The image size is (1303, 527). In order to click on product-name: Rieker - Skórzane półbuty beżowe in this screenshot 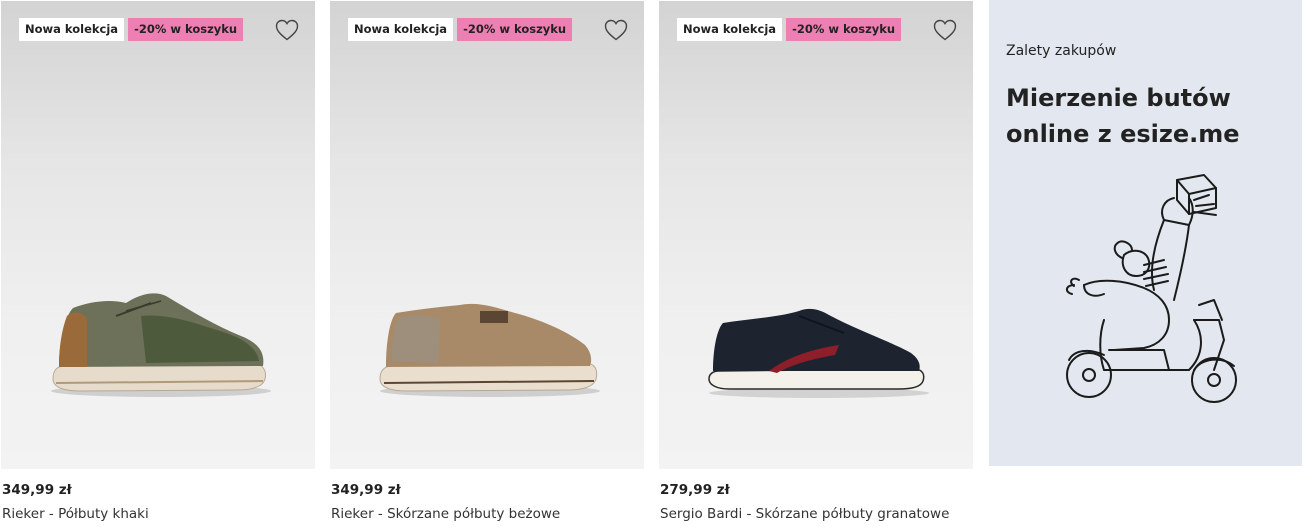, I will do `click(445, 514)`.